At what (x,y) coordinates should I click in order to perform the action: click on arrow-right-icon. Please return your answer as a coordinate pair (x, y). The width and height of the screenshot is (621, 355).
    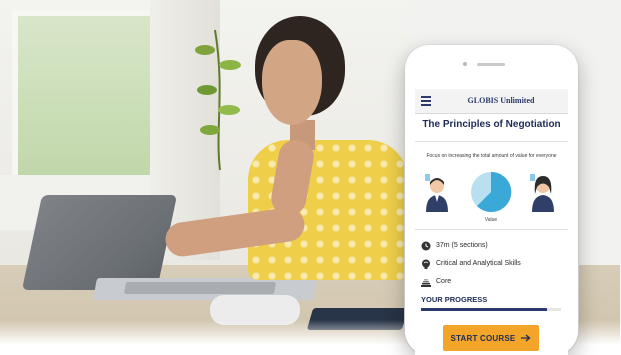
    Looking at the image, I should click on (526, 338).